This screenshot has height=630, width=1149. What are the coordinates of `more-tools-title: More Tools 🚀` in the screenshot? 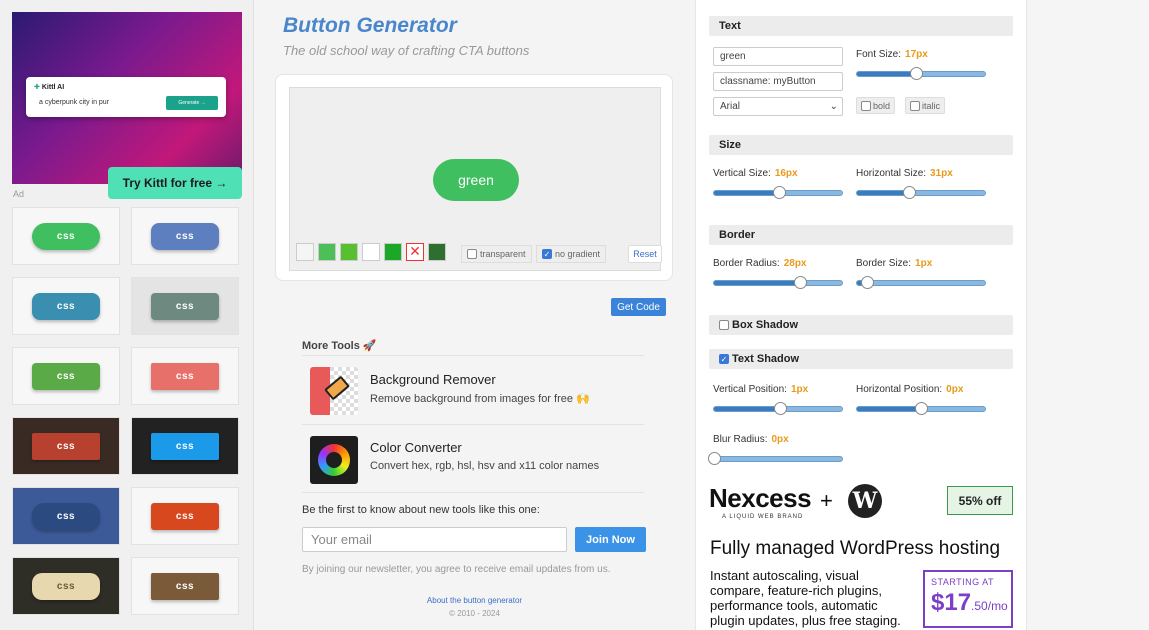 It's located at (339, 346).